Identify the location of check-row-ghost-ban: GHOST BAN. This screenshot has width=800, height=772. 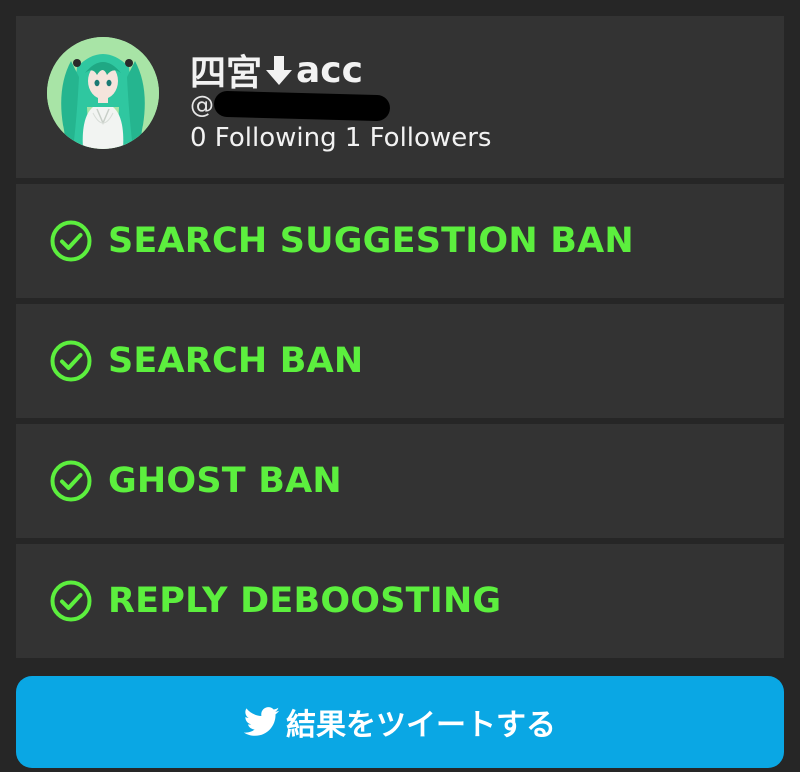
(400, 481).